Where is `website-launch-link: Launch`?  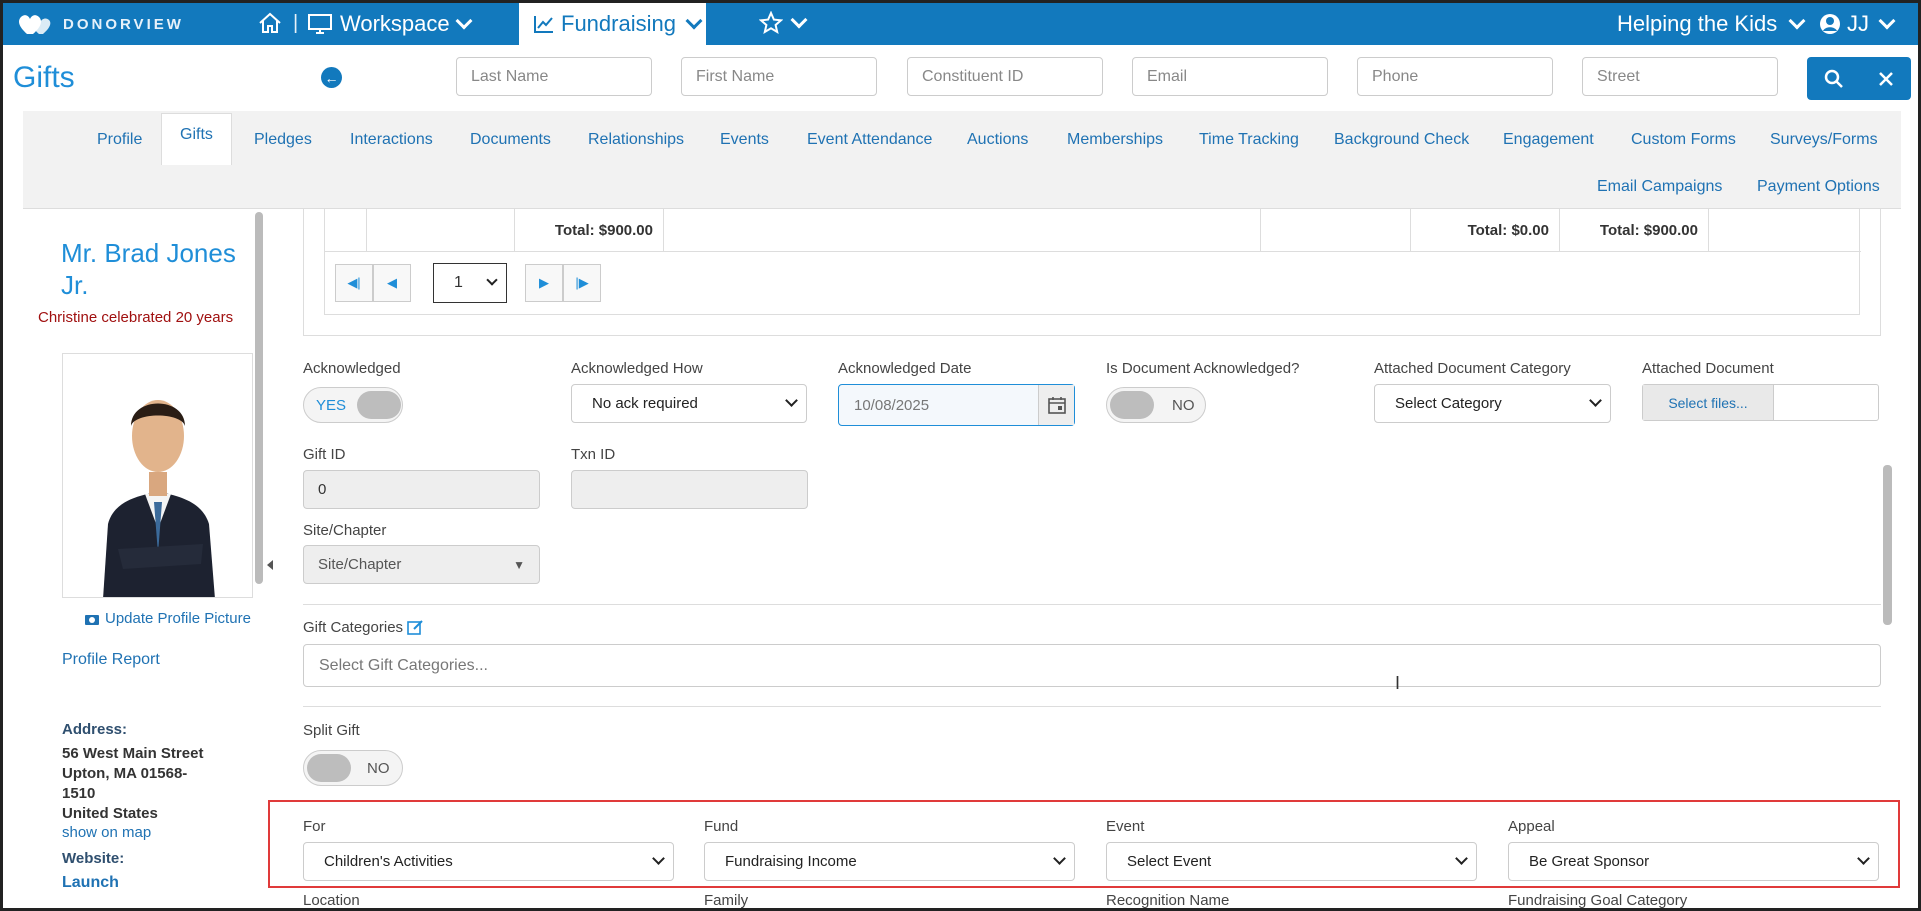
website-launch-link: Launch is located at coordinates (90, 883).